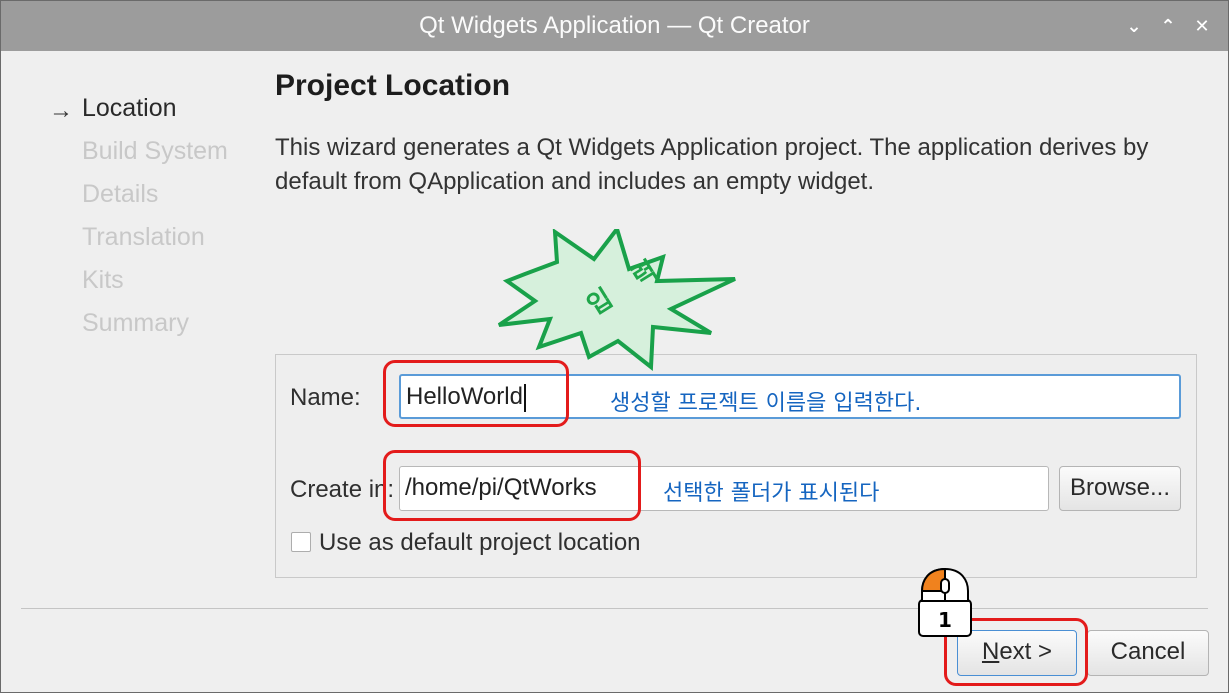 The width and height of the screenshot is (1229, 693). What do you see at coordinates (945, 602) in the screenshot?
I see `mouse-click-icon: 1` at bounding box center [945, 602].